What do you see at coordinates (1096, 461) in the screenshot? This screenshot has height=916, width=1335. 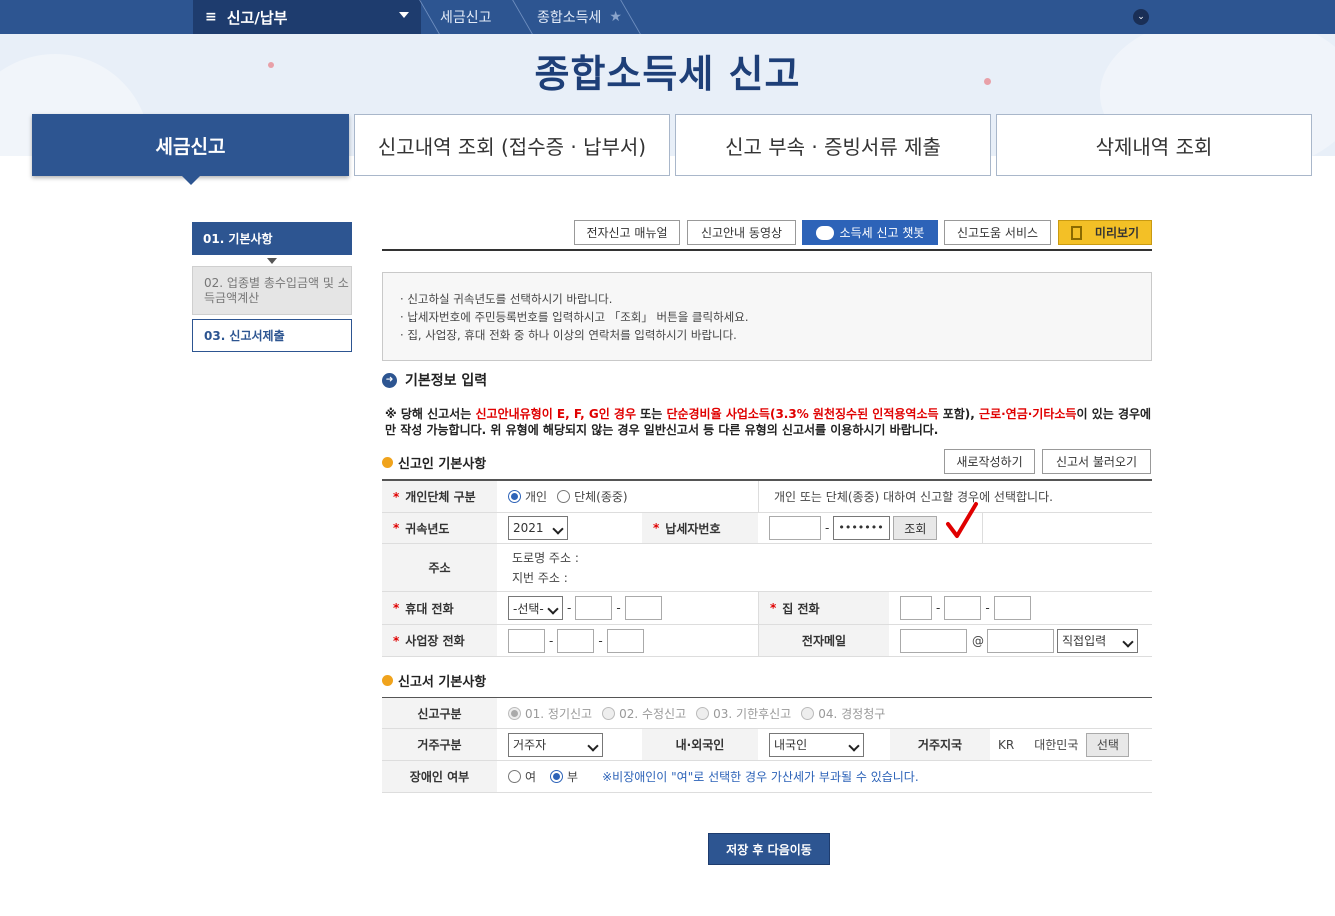 I see `load-form-button: 신고서 불러오기` at bounding box center [1096, 461].